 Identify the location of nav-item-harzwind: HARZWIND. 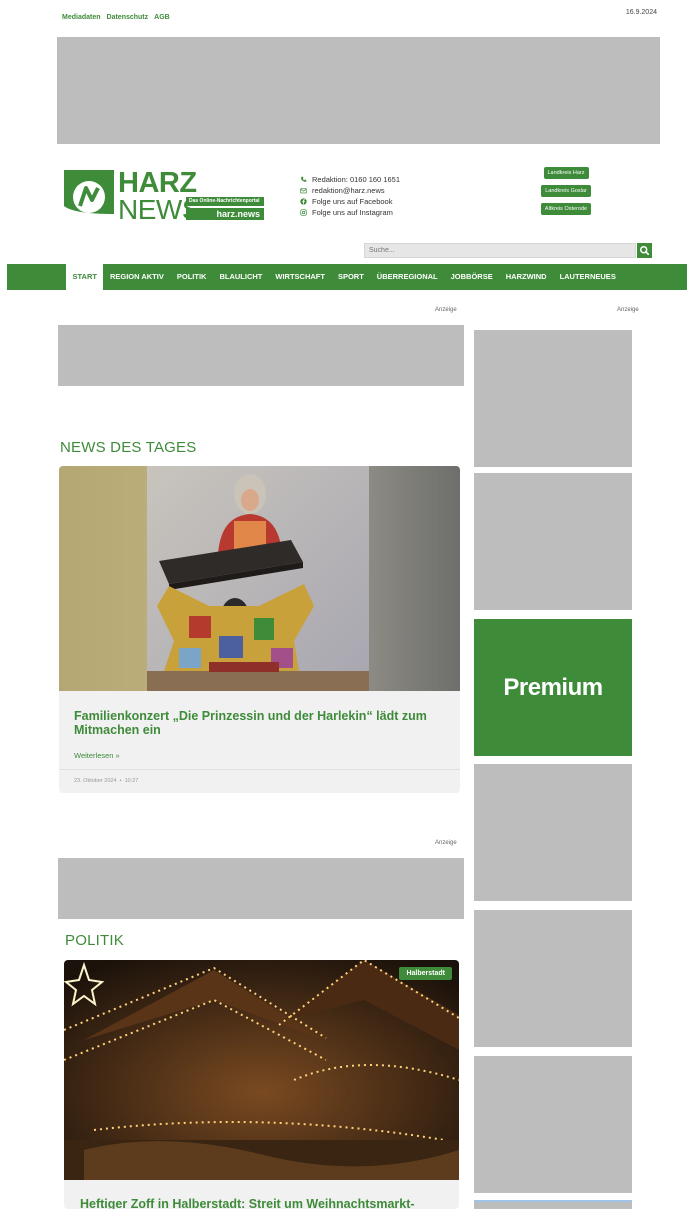
(526, 277).